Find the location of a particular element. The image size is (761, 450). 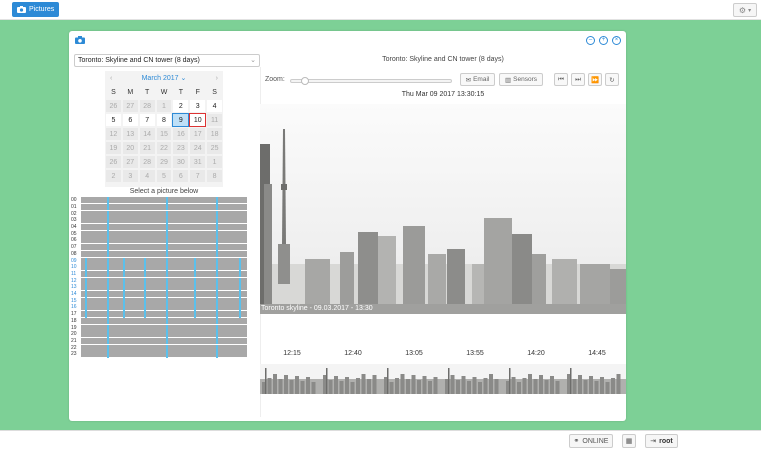

calendar-day: 24 is located at coordinates (198, 148).